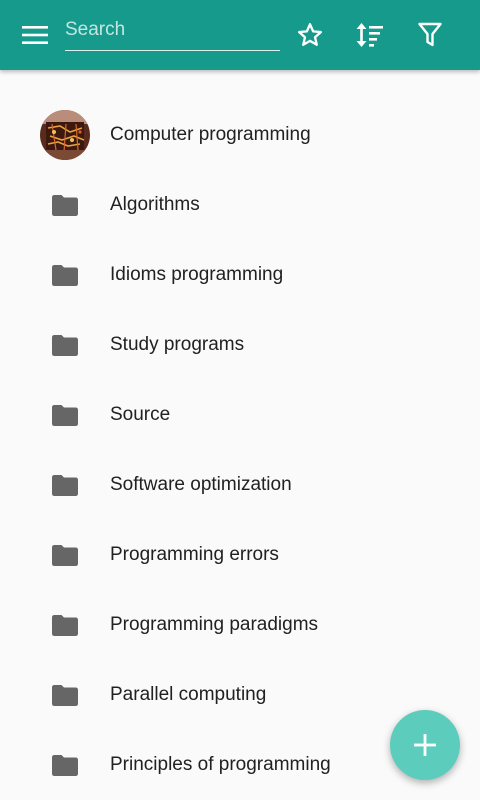 The height and width of the screenshot is (800, 480). I want to click on star-outline-icon, so click(310, 34).